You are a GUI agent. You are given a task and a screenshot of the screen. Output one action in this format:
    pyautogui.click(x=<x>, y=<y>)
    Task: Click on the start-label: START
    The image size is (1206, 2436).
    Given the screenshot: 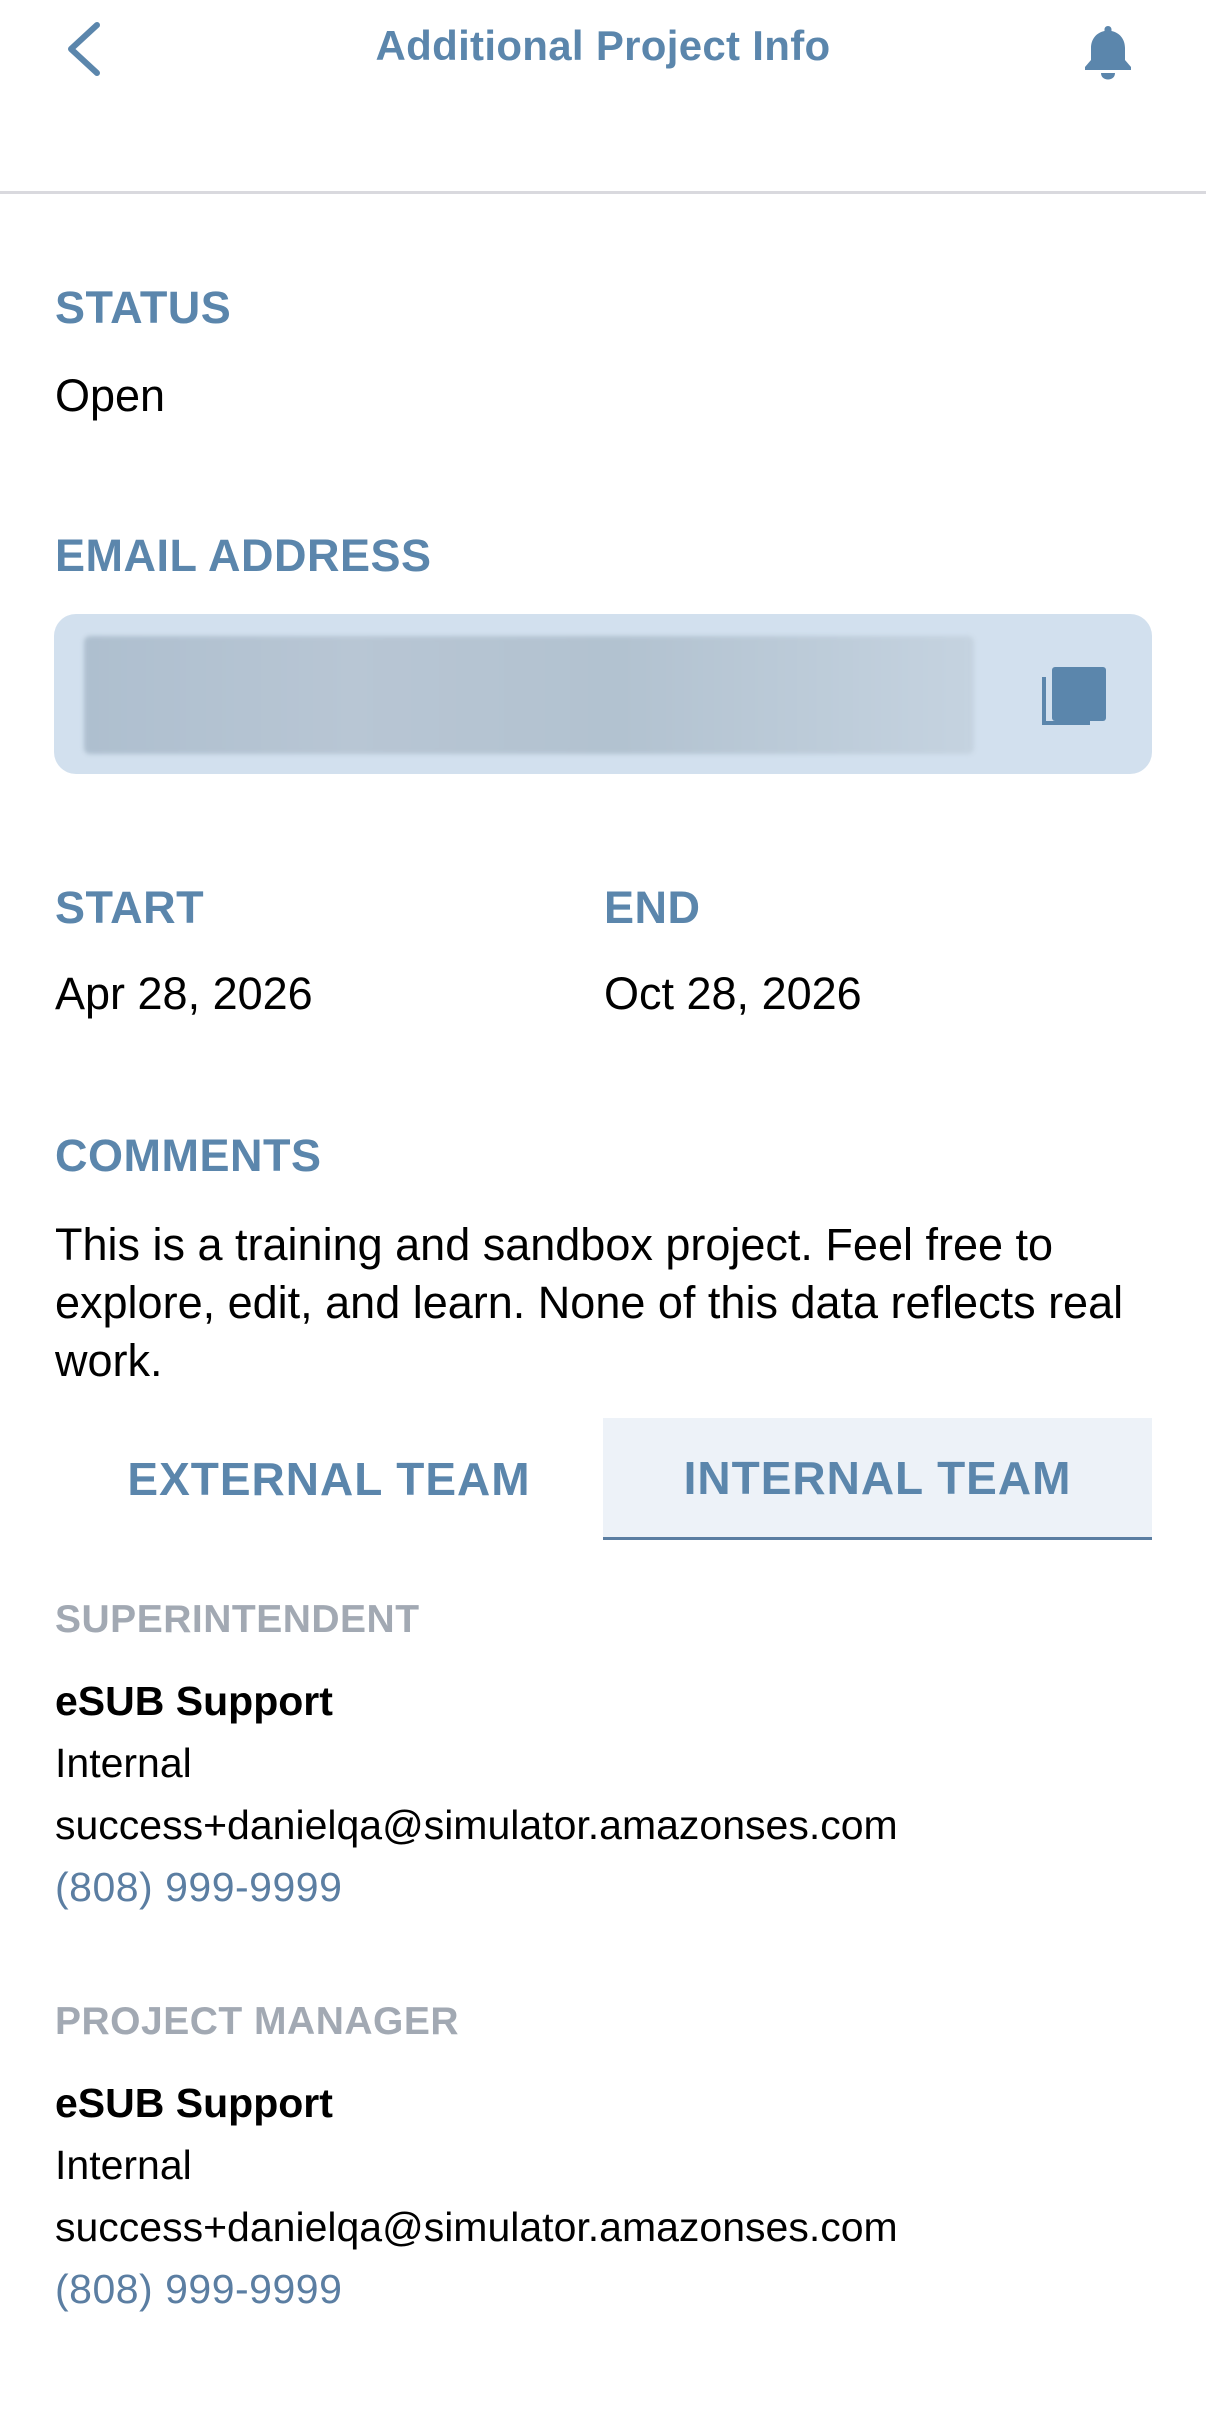 What is the action you would take?
    pyautogui.click(x=130, y=907)
    